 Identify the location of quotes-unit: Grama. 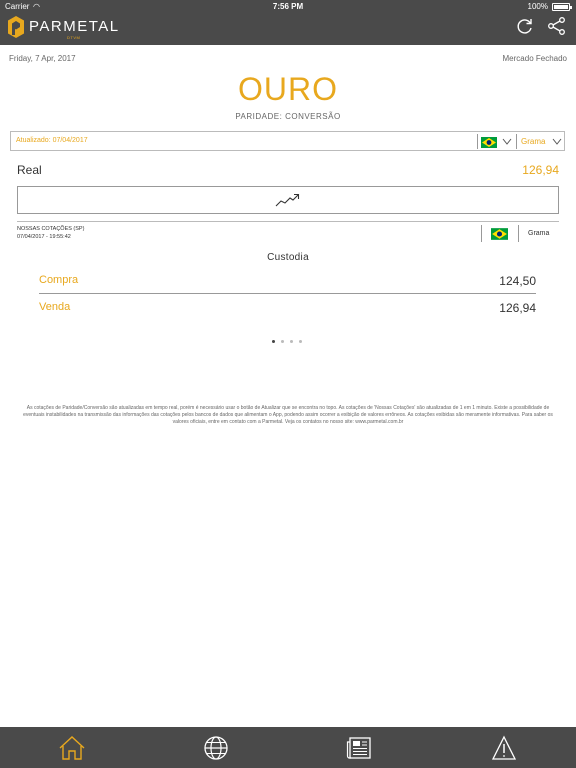
(539, 233).